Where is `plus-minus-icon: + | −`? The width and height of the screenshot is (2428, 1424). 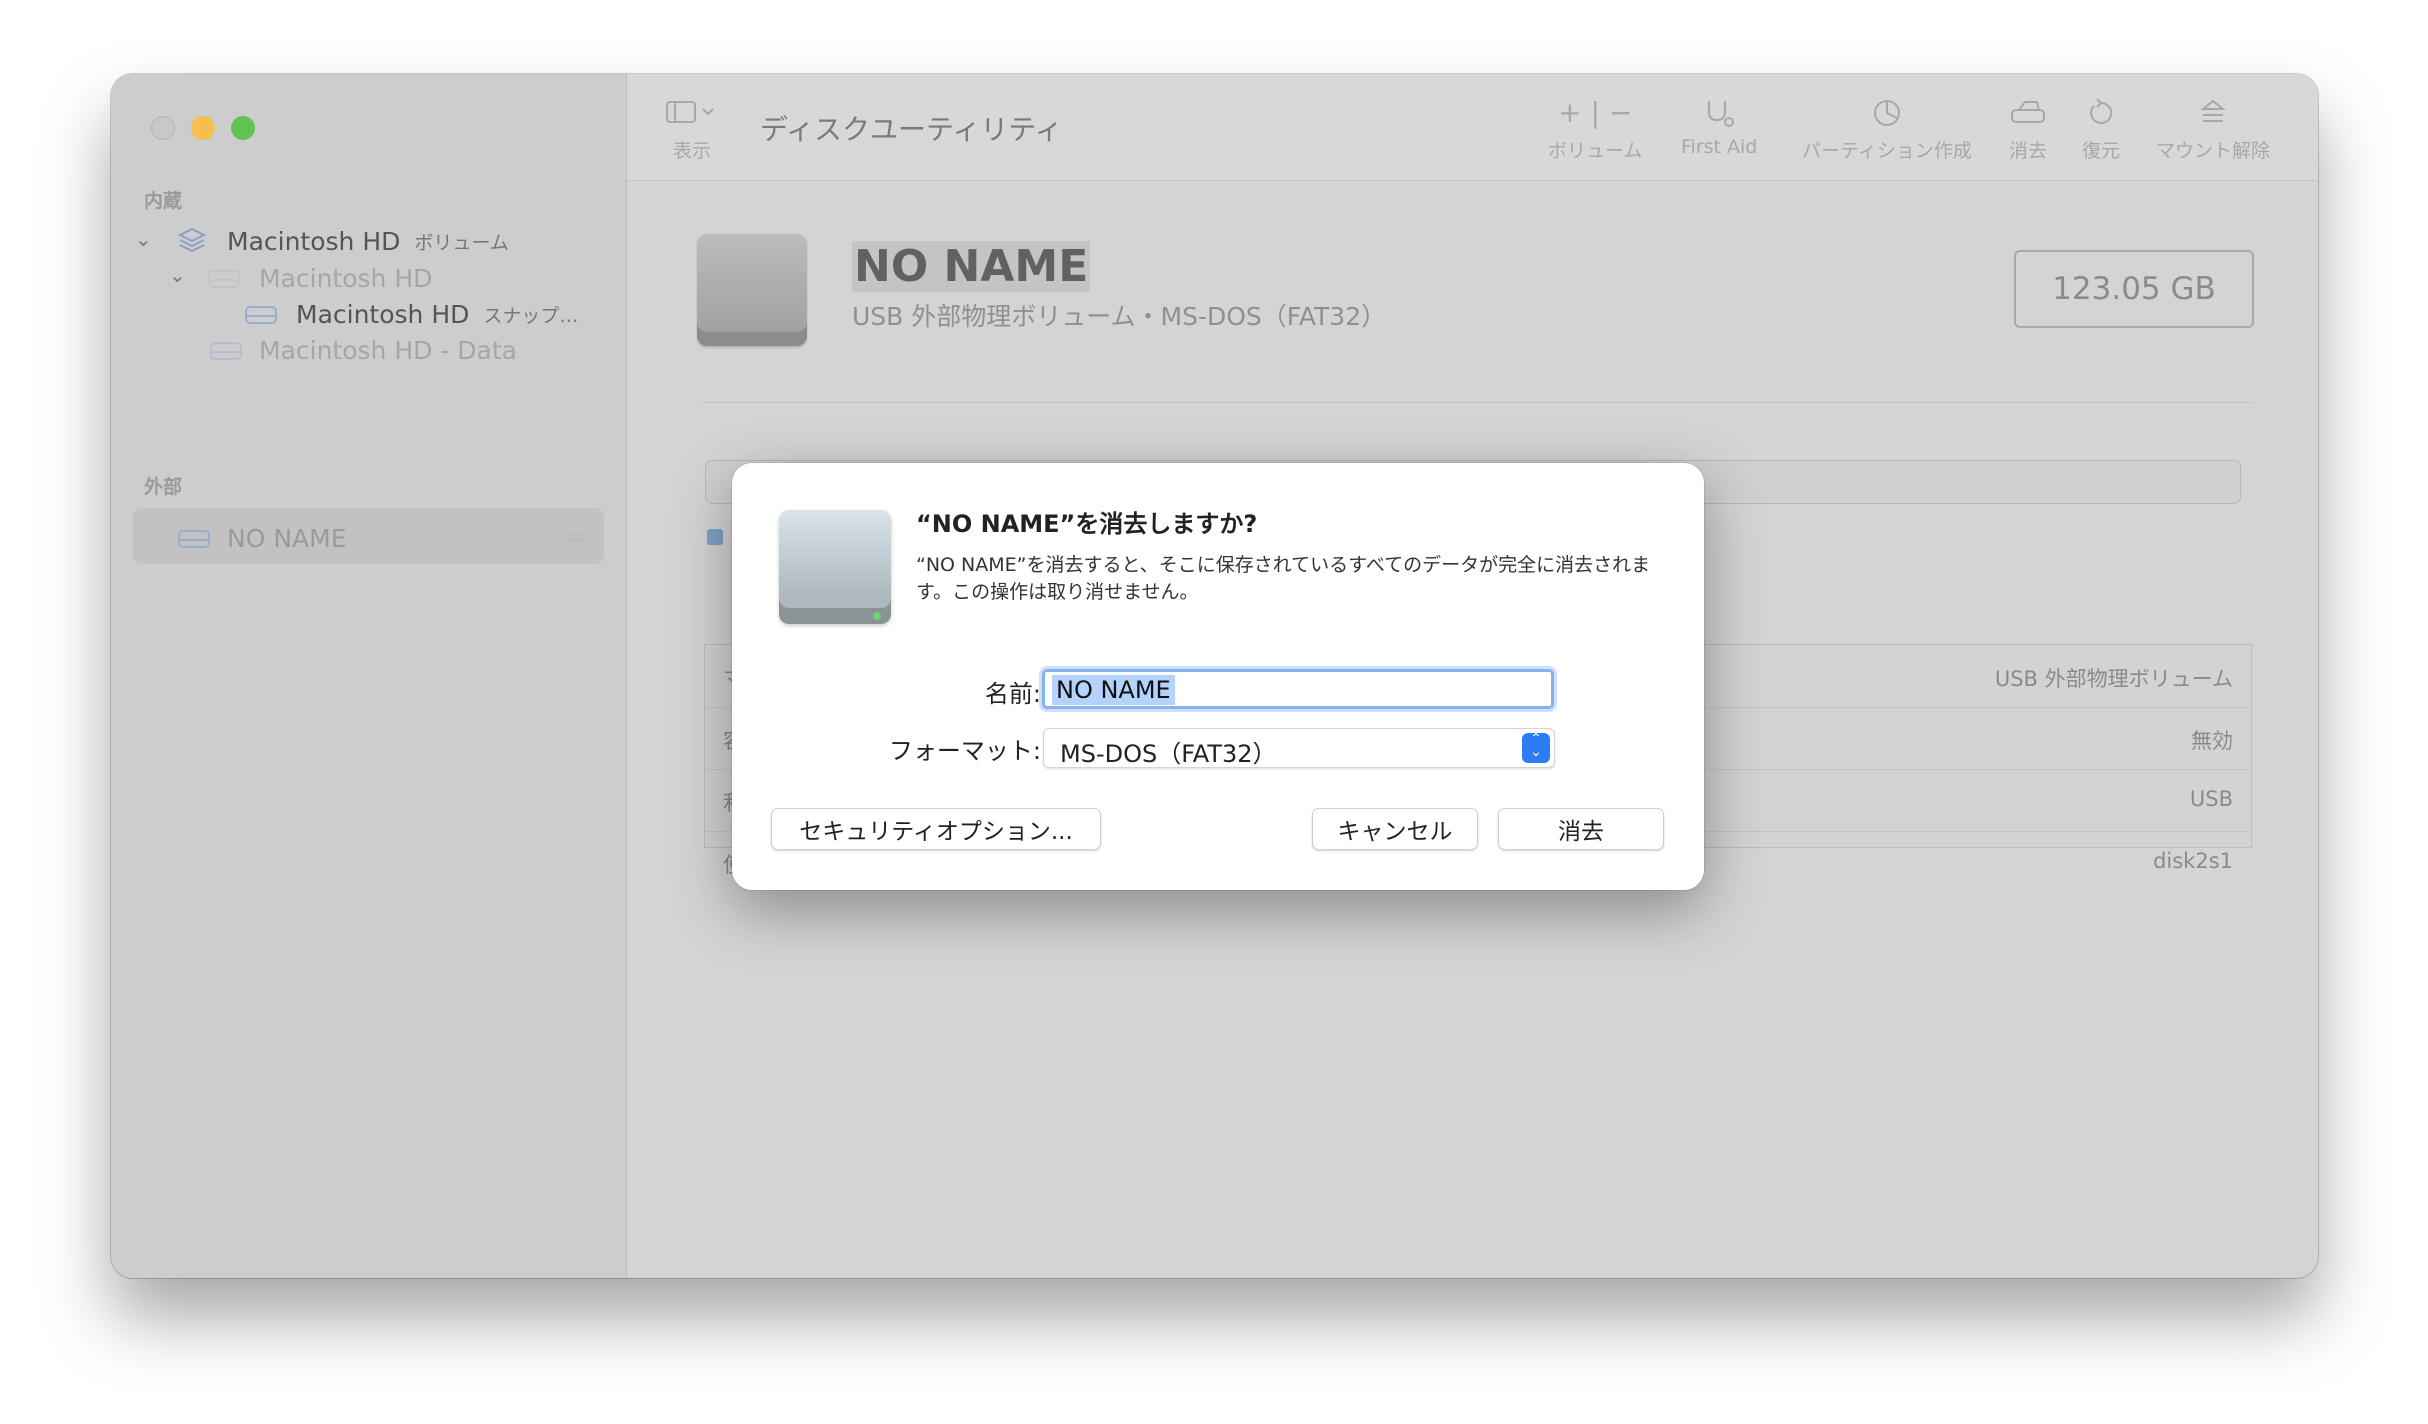
plus-minus-icon: + | − is located at coordinates (1595, 112).